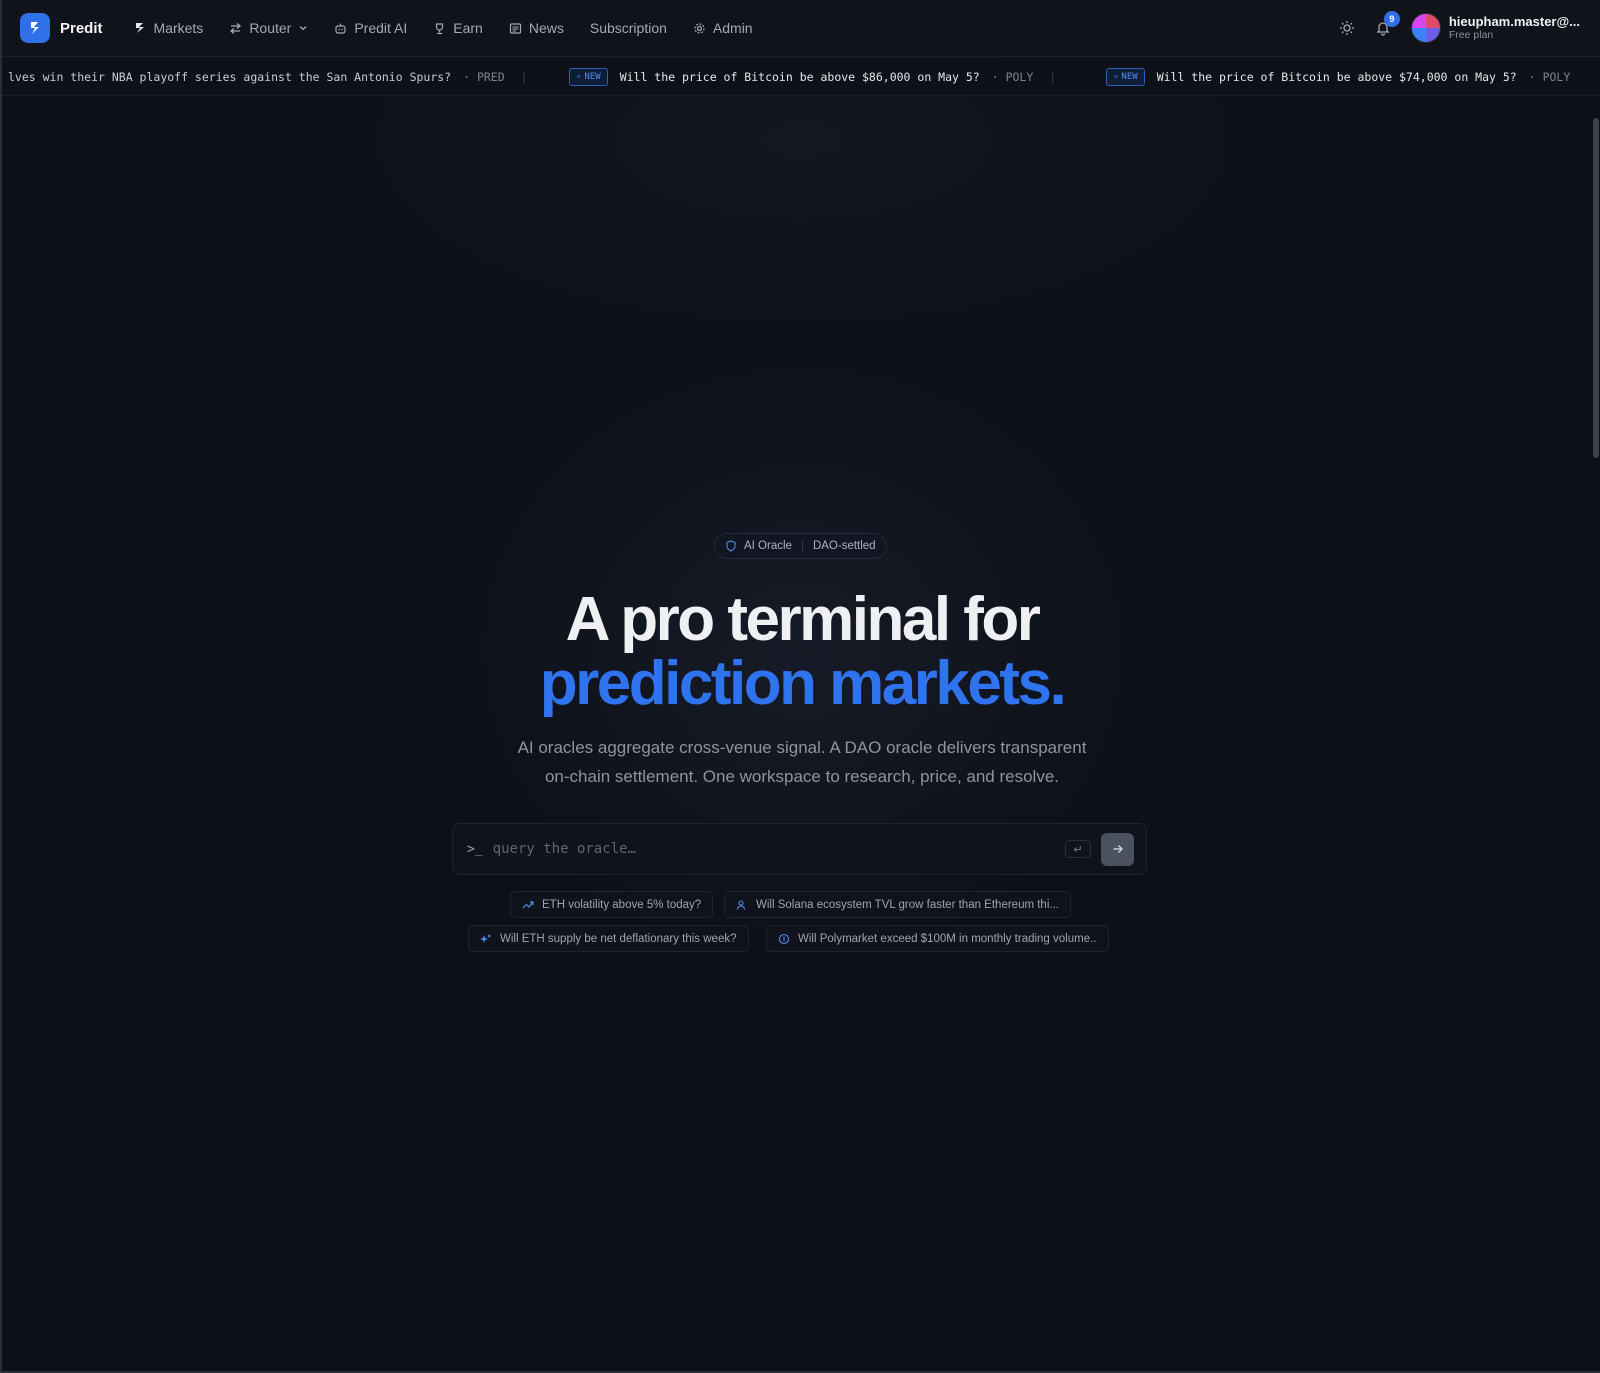 Image resolution: width=1600 pixels, height=1373 pixels. What do you see at coordinates (178, 28) in the screenshot?
I see `nav-item-label: Markets` at bounding box center [178, 28].